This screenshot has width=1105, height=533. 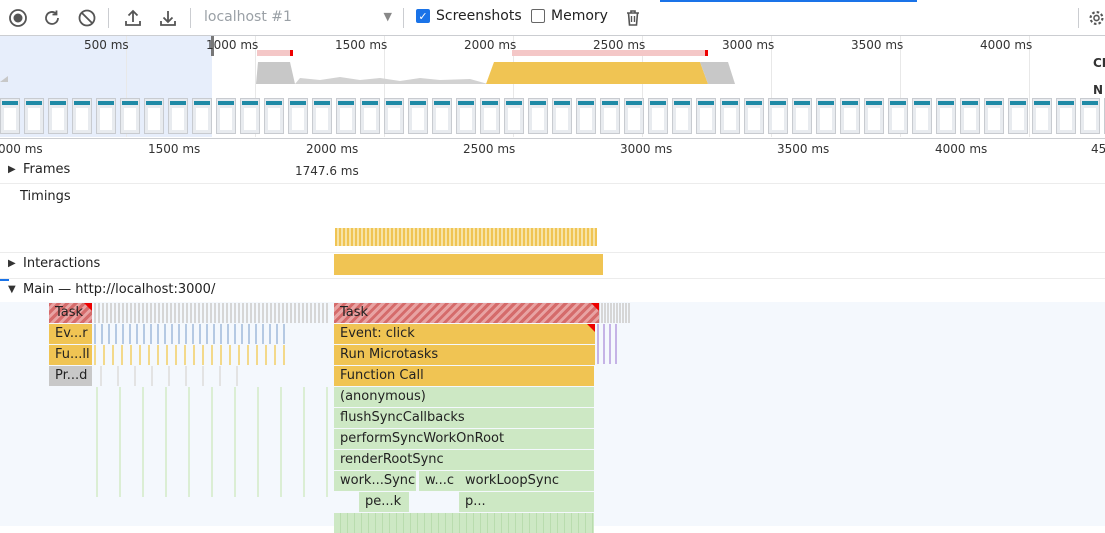 I want to click on load-profile-button, so click(x=133, y=18).